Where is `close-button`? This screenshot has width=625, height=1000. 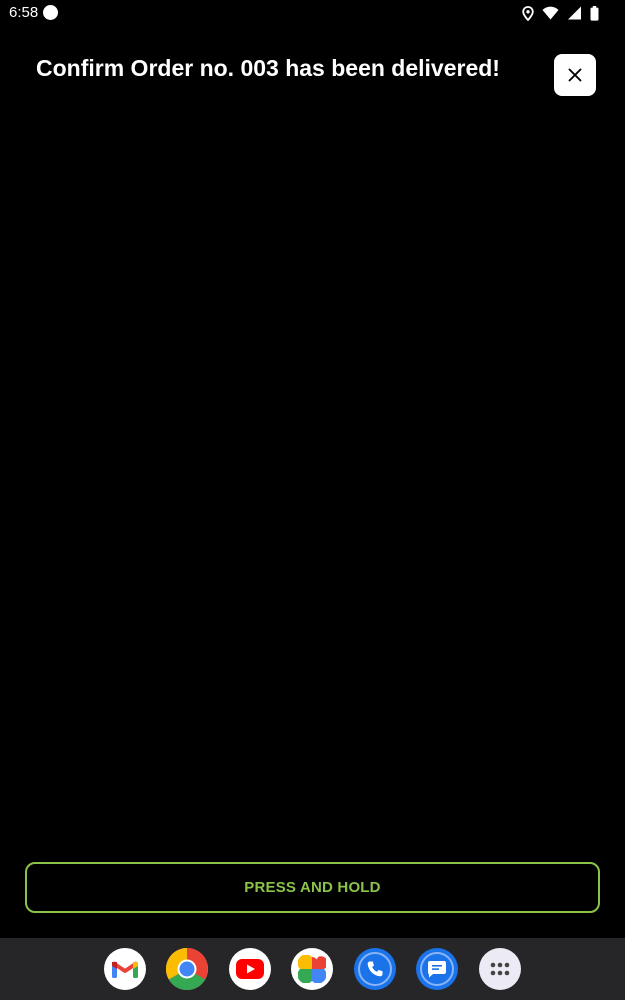 close-button is located at coordinates (575, 75).